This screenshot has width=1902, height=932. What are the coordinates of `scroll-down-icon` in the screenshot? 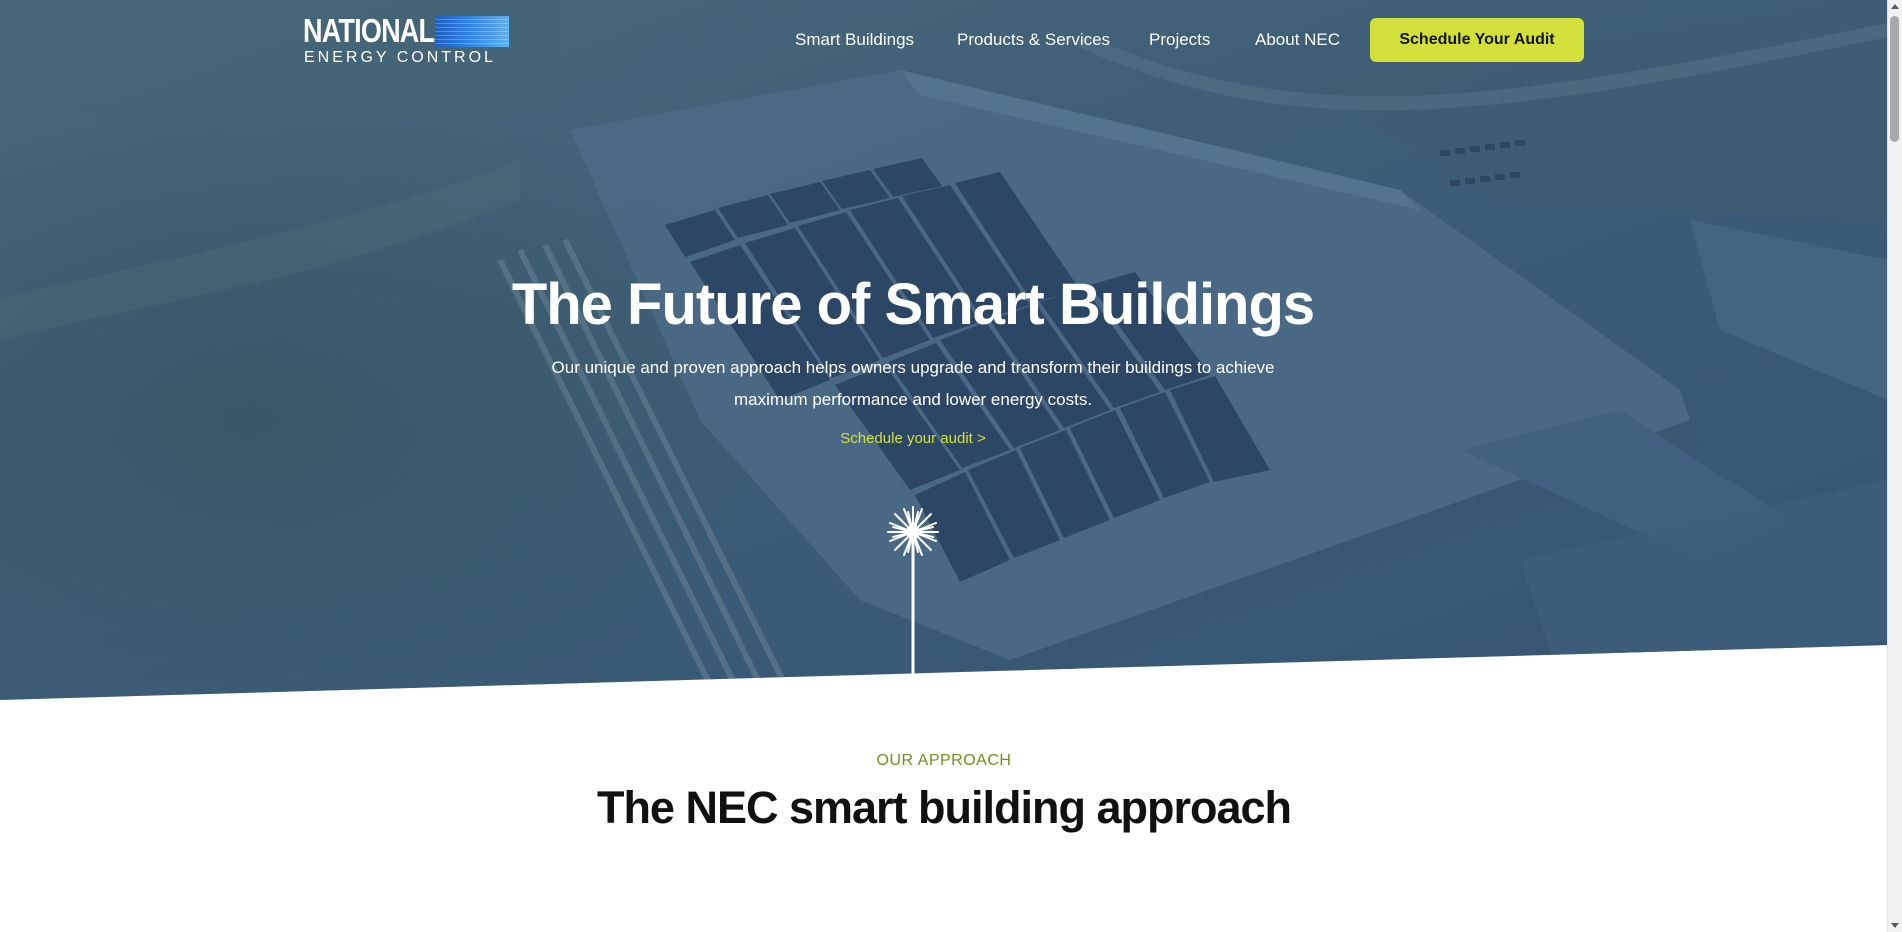 It's located at (1895, 925).